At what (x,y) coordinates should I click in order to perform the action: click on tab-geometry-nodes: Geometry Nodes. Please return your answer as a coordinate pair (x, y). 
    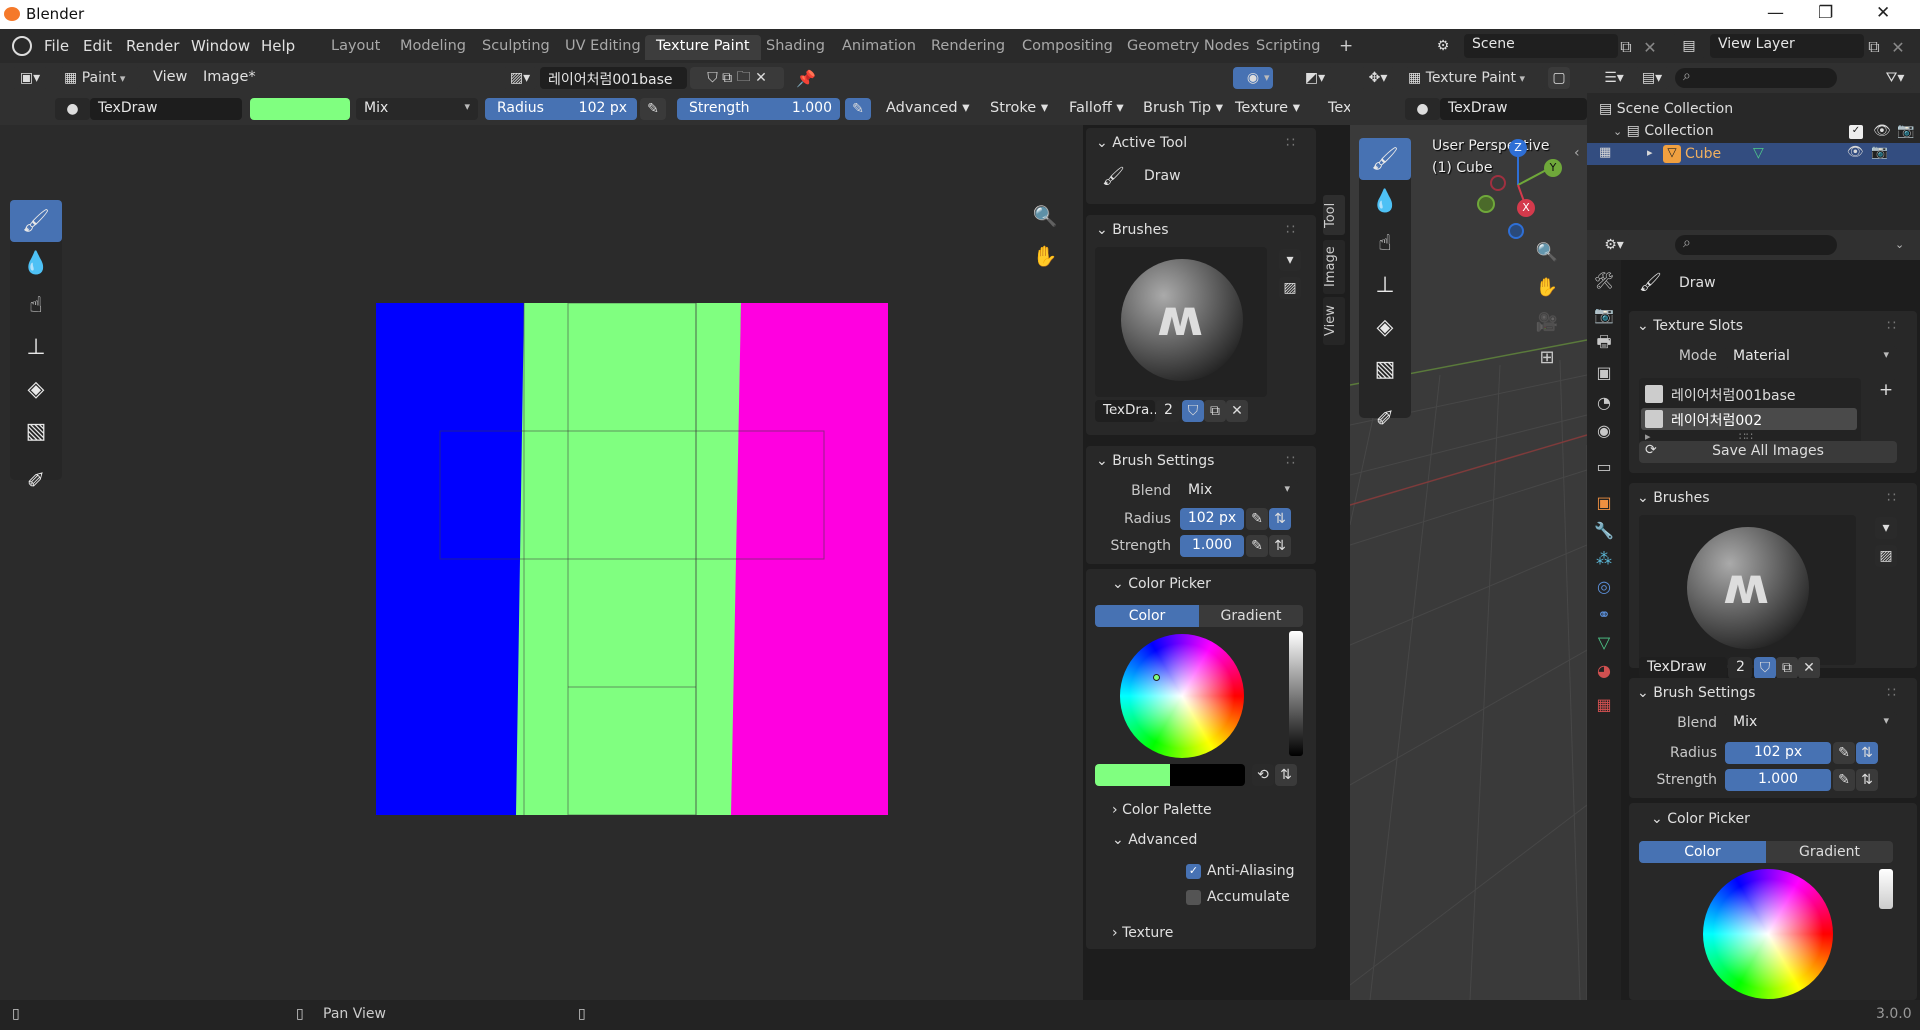
    Looking at the image, I should click on (1188, 47).